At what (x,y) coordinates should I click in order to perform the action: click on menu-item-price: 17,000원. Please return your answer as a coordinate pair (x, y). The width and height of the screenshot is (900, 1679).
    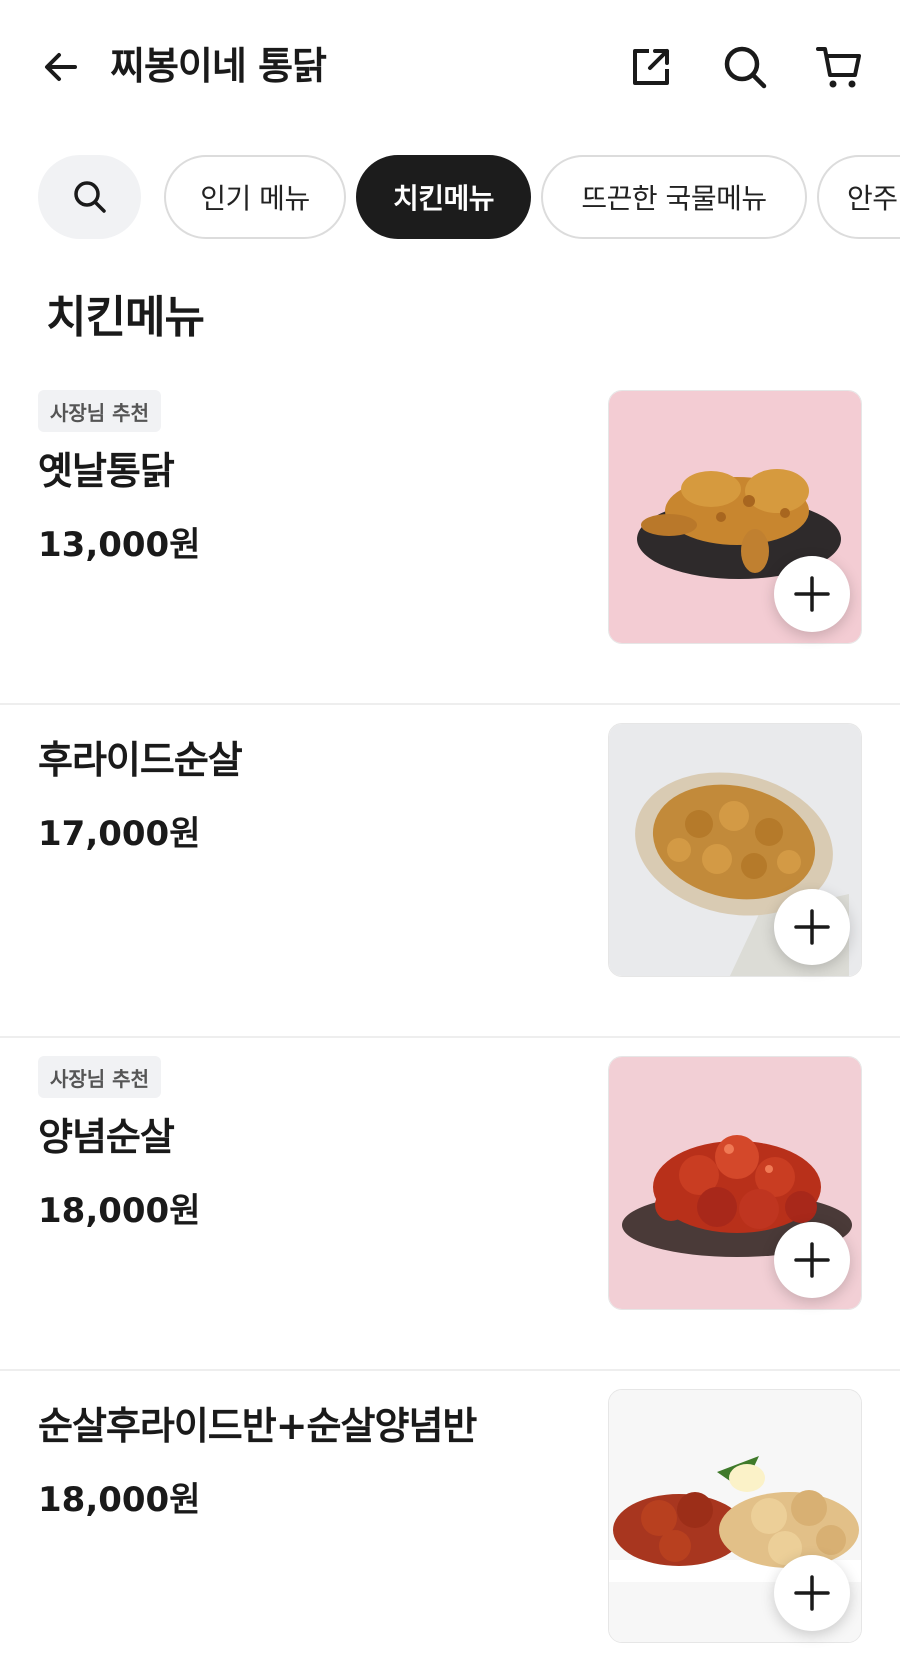
    Looking at the image, I should click on (119, 834).